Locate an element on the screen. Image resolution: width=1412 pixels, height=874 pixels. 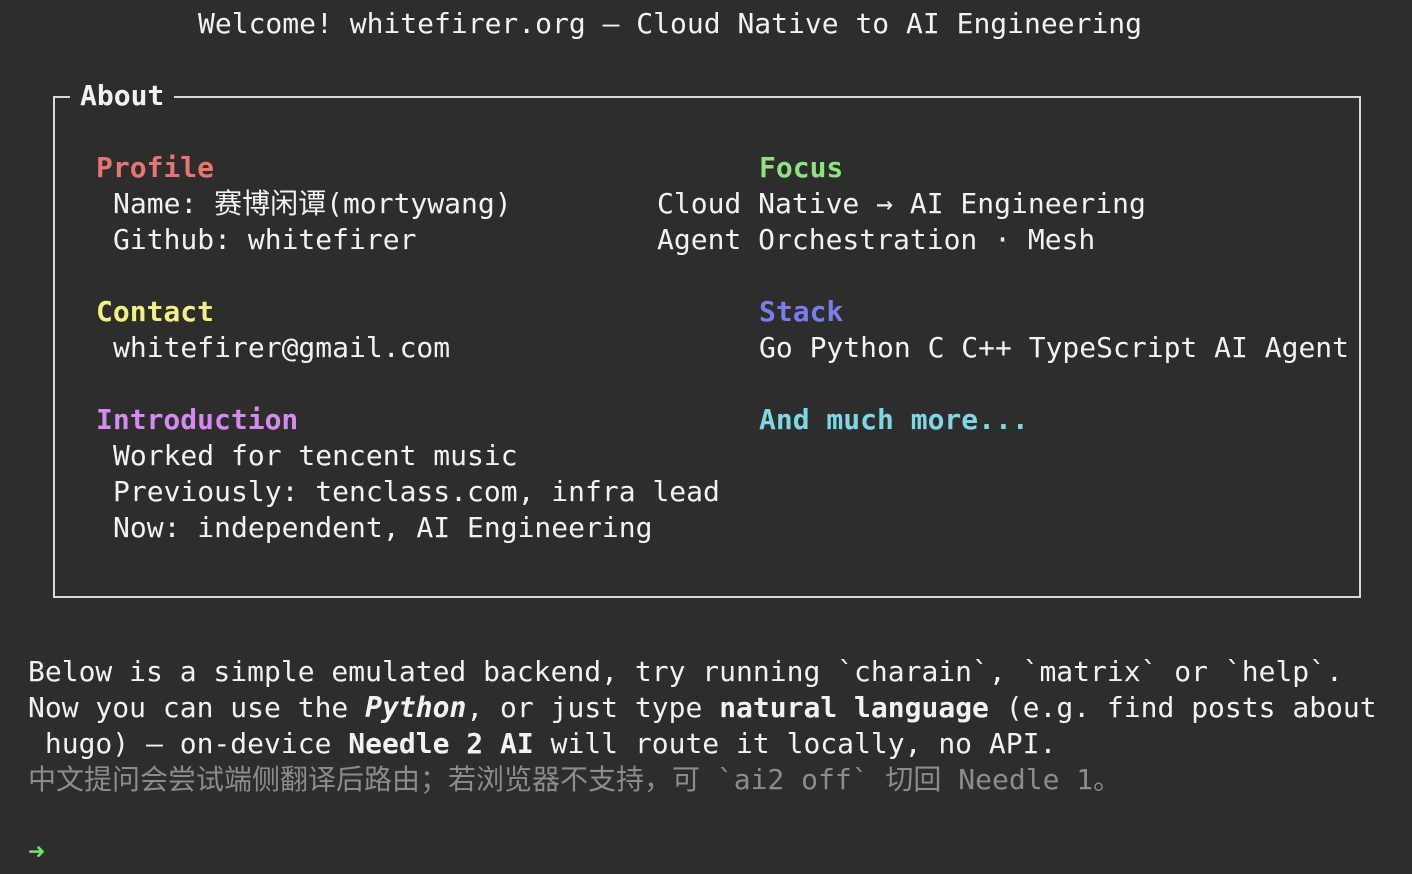
profile-name: Name: 赛博闲谭(mortywang) is located at coordinates (312, 203).